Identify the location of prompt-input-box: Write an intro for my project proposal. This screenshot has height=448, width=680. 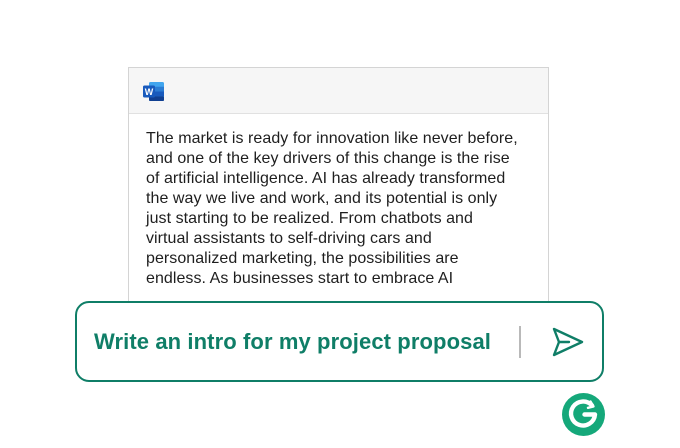
(339, 341).